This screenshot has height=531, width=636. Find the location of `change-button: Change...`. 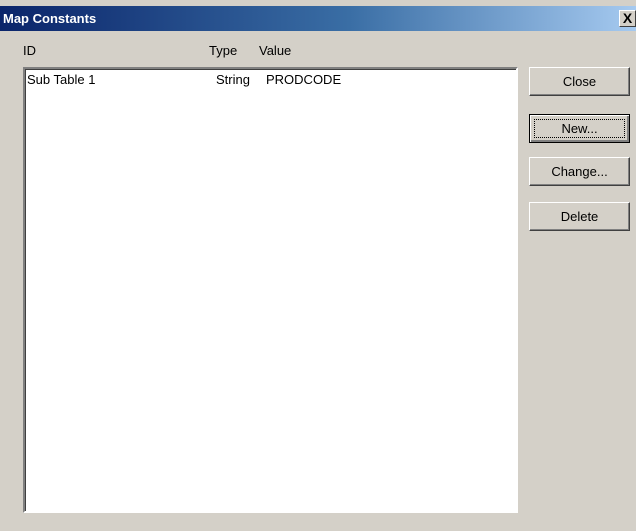

change-button: Change... is located at coordinates (579, 171).